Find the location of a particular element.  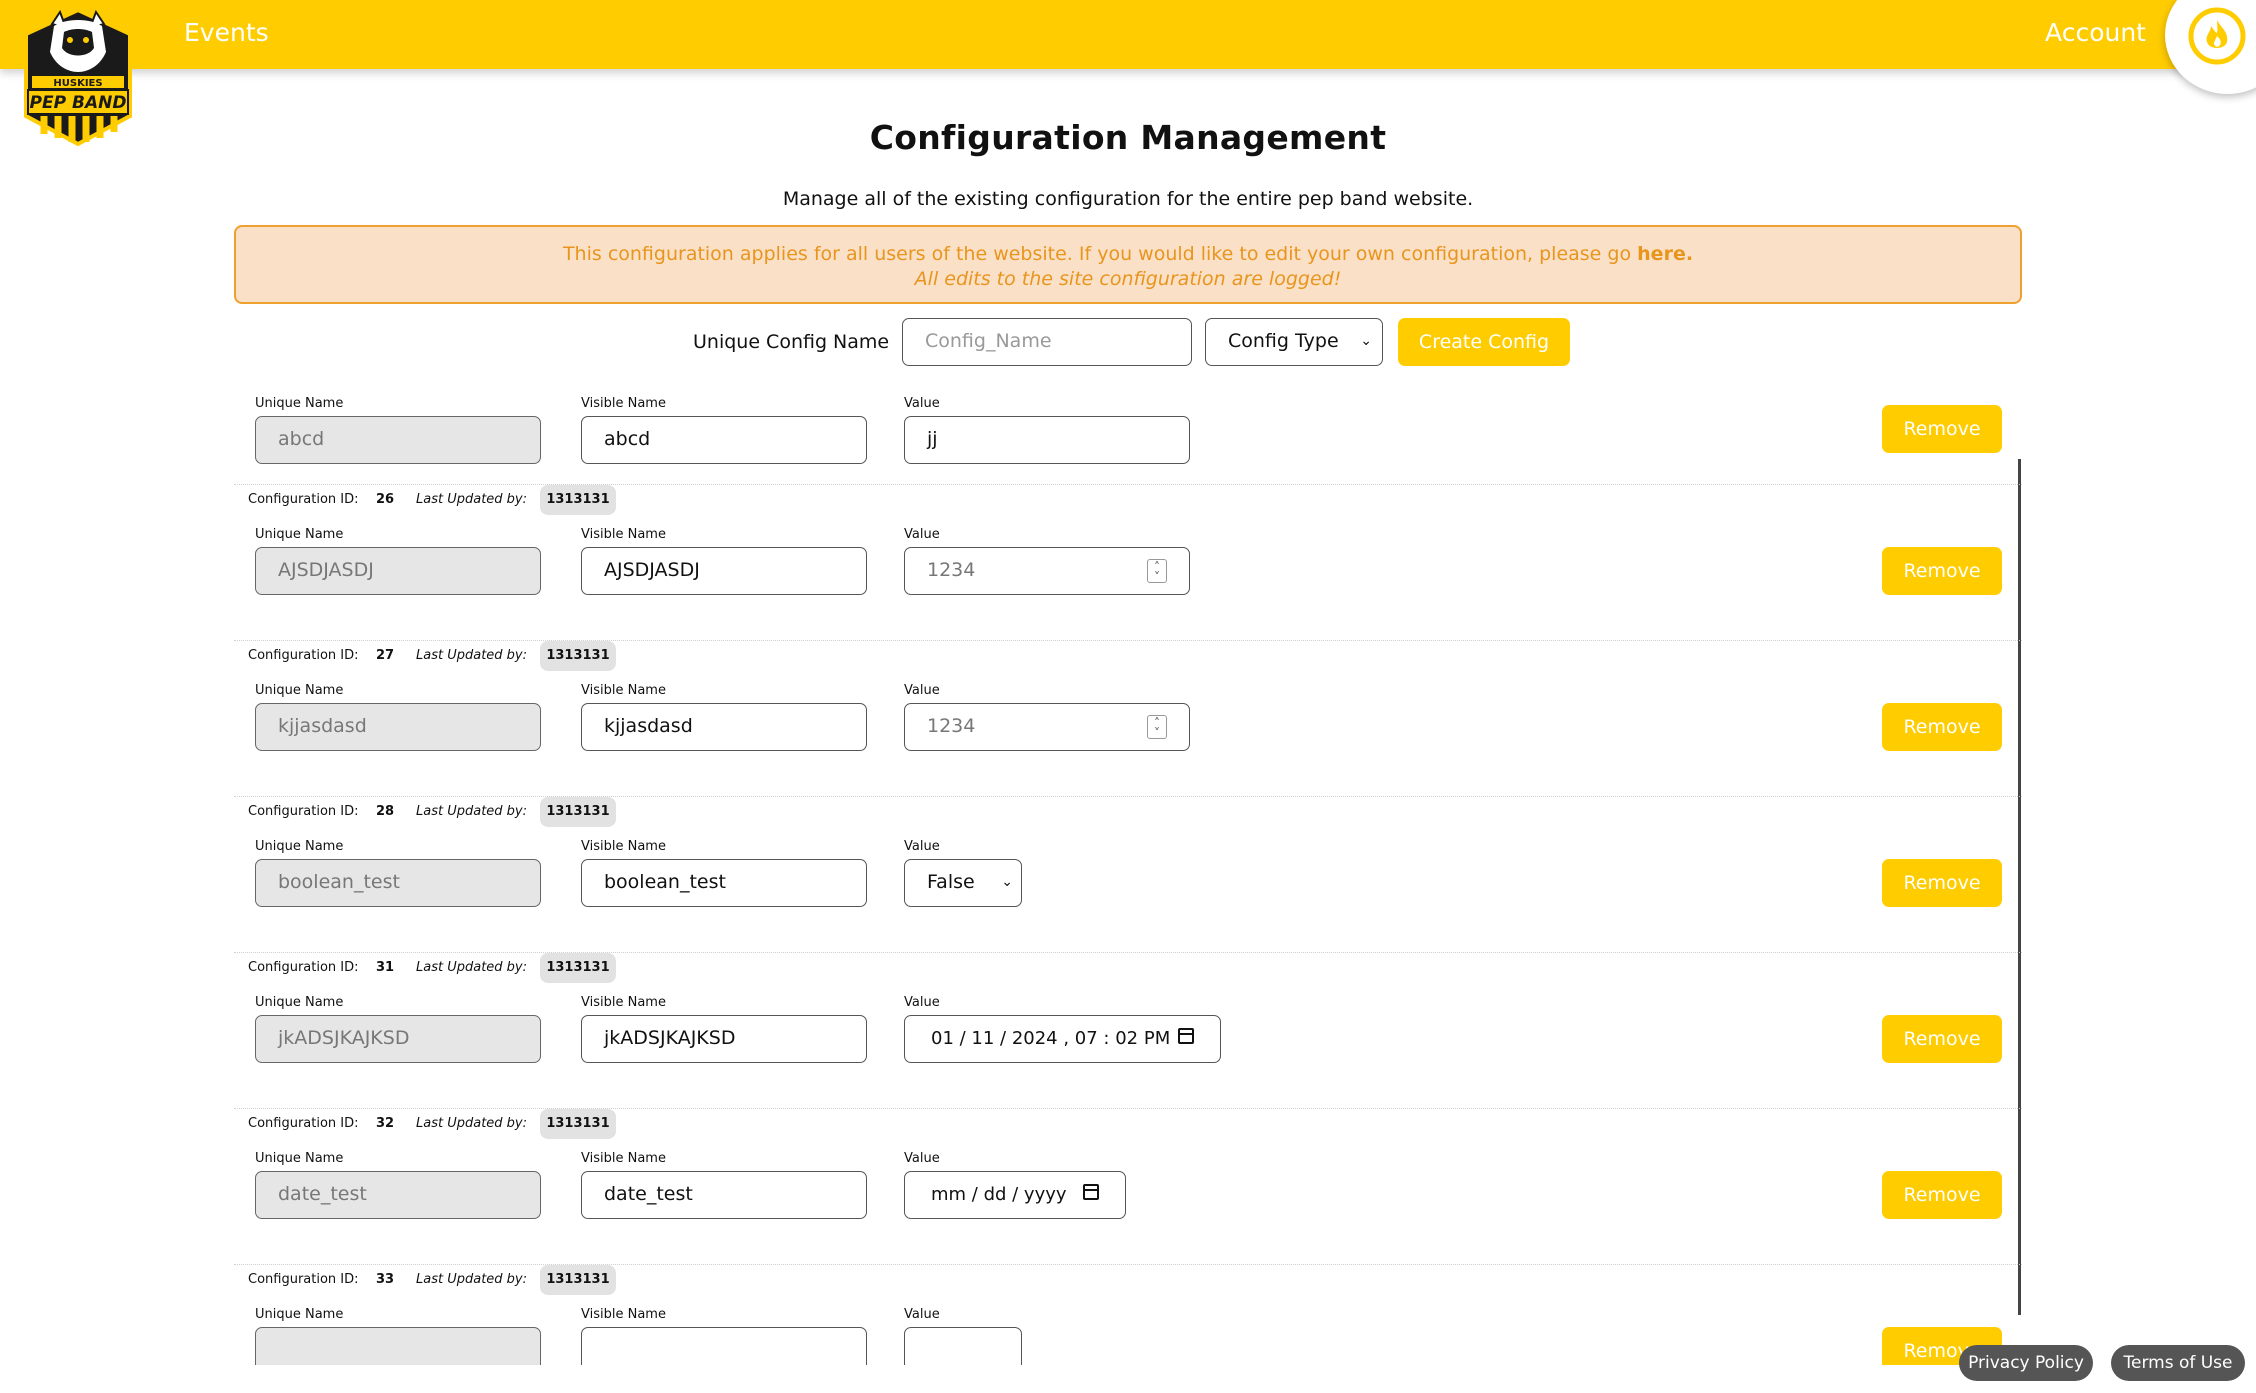

value-boolean-select: False ⌄ is located at coordinates (963, 883).